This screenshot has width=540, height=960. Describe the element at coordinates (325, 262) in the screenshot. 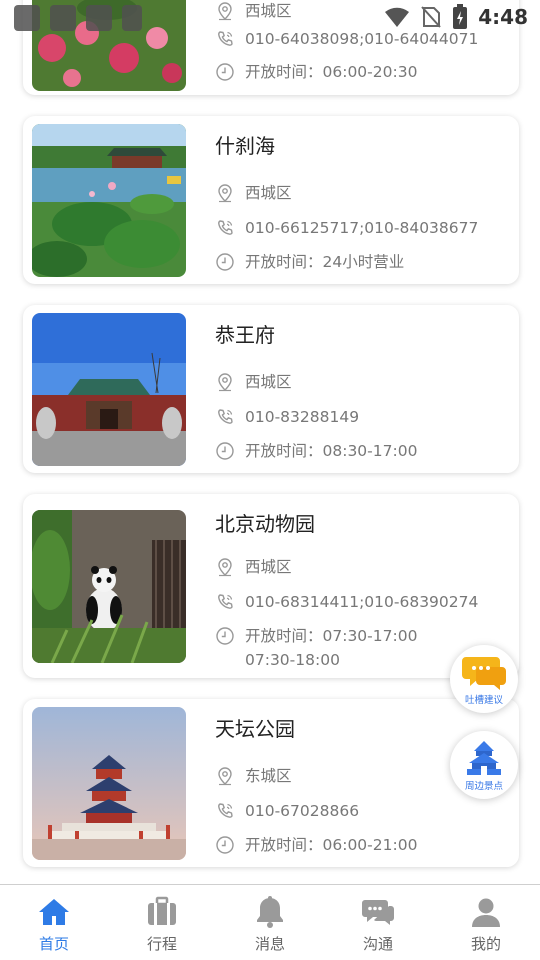

I see `hours-text: 开放时间：24小时营业` at that location.